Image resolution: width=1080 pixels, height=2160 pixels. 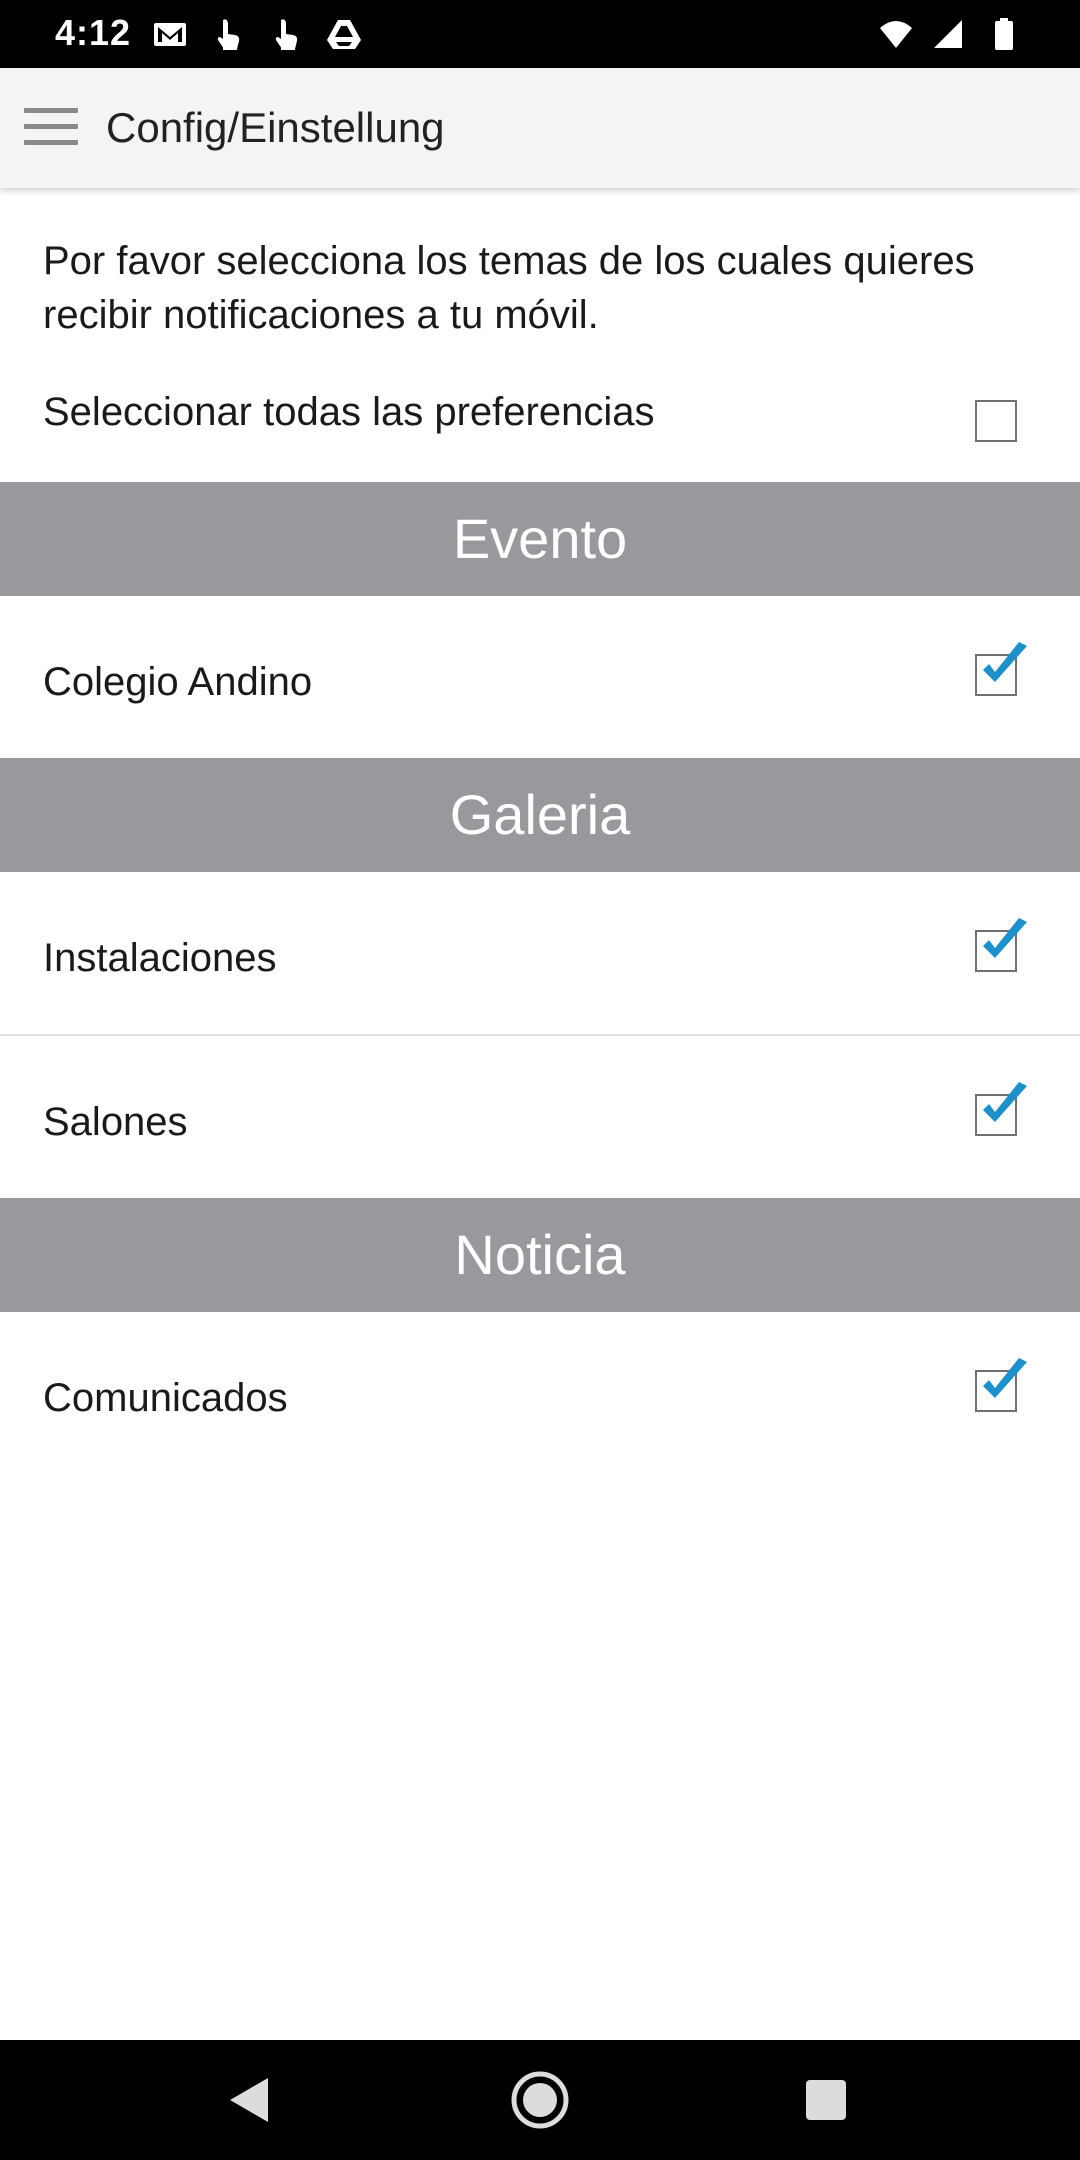 What do you see at coordinates (540, 539) in the screenshot?
I see `section-header-evento: Evento` at bounding box center [540, 539].